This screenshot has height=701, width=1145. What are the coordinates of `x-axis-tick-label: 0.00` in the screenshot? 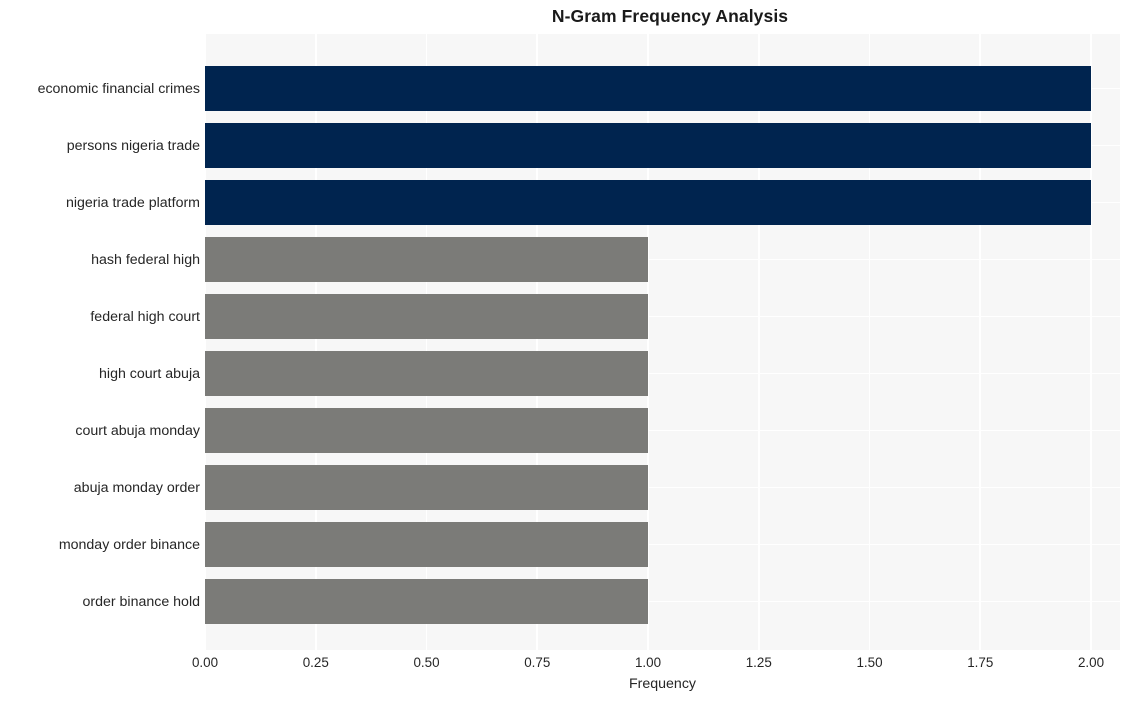 It's located at (205, 662).